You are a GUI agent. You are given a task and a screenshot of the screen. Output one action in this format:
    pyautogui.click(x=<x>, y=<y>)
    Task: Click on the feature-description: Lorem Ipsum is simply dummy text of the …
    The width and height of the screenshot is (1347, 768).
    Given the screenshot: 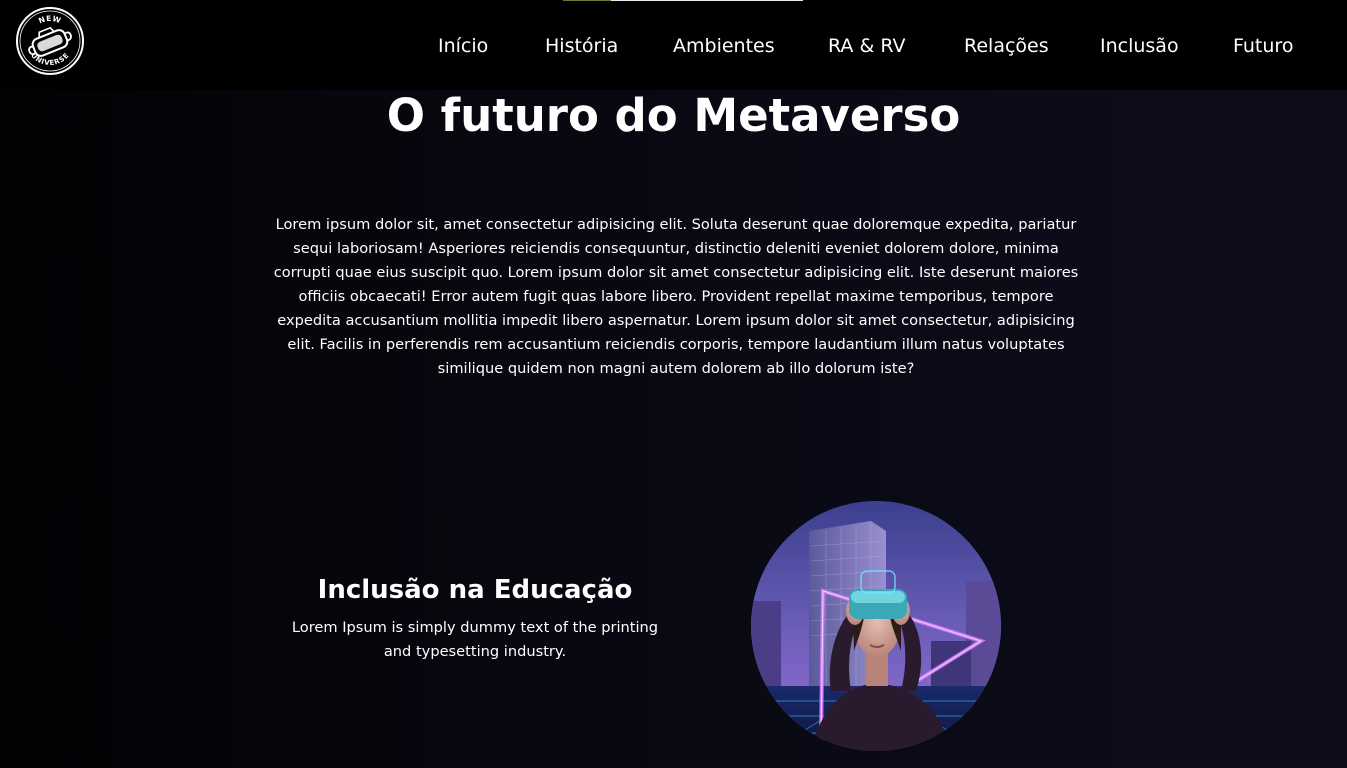 What is the action you would take?
    pyautogui.click(x=475, y=639)
    